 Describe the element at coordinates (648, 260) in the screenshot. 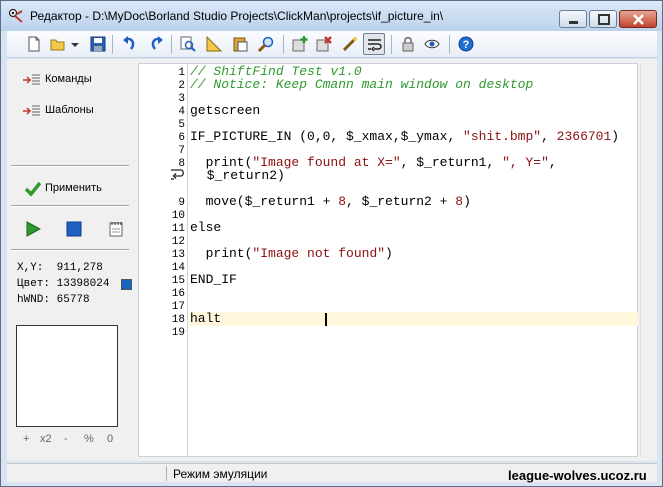

I see `vertical-scrollbar` at that location.